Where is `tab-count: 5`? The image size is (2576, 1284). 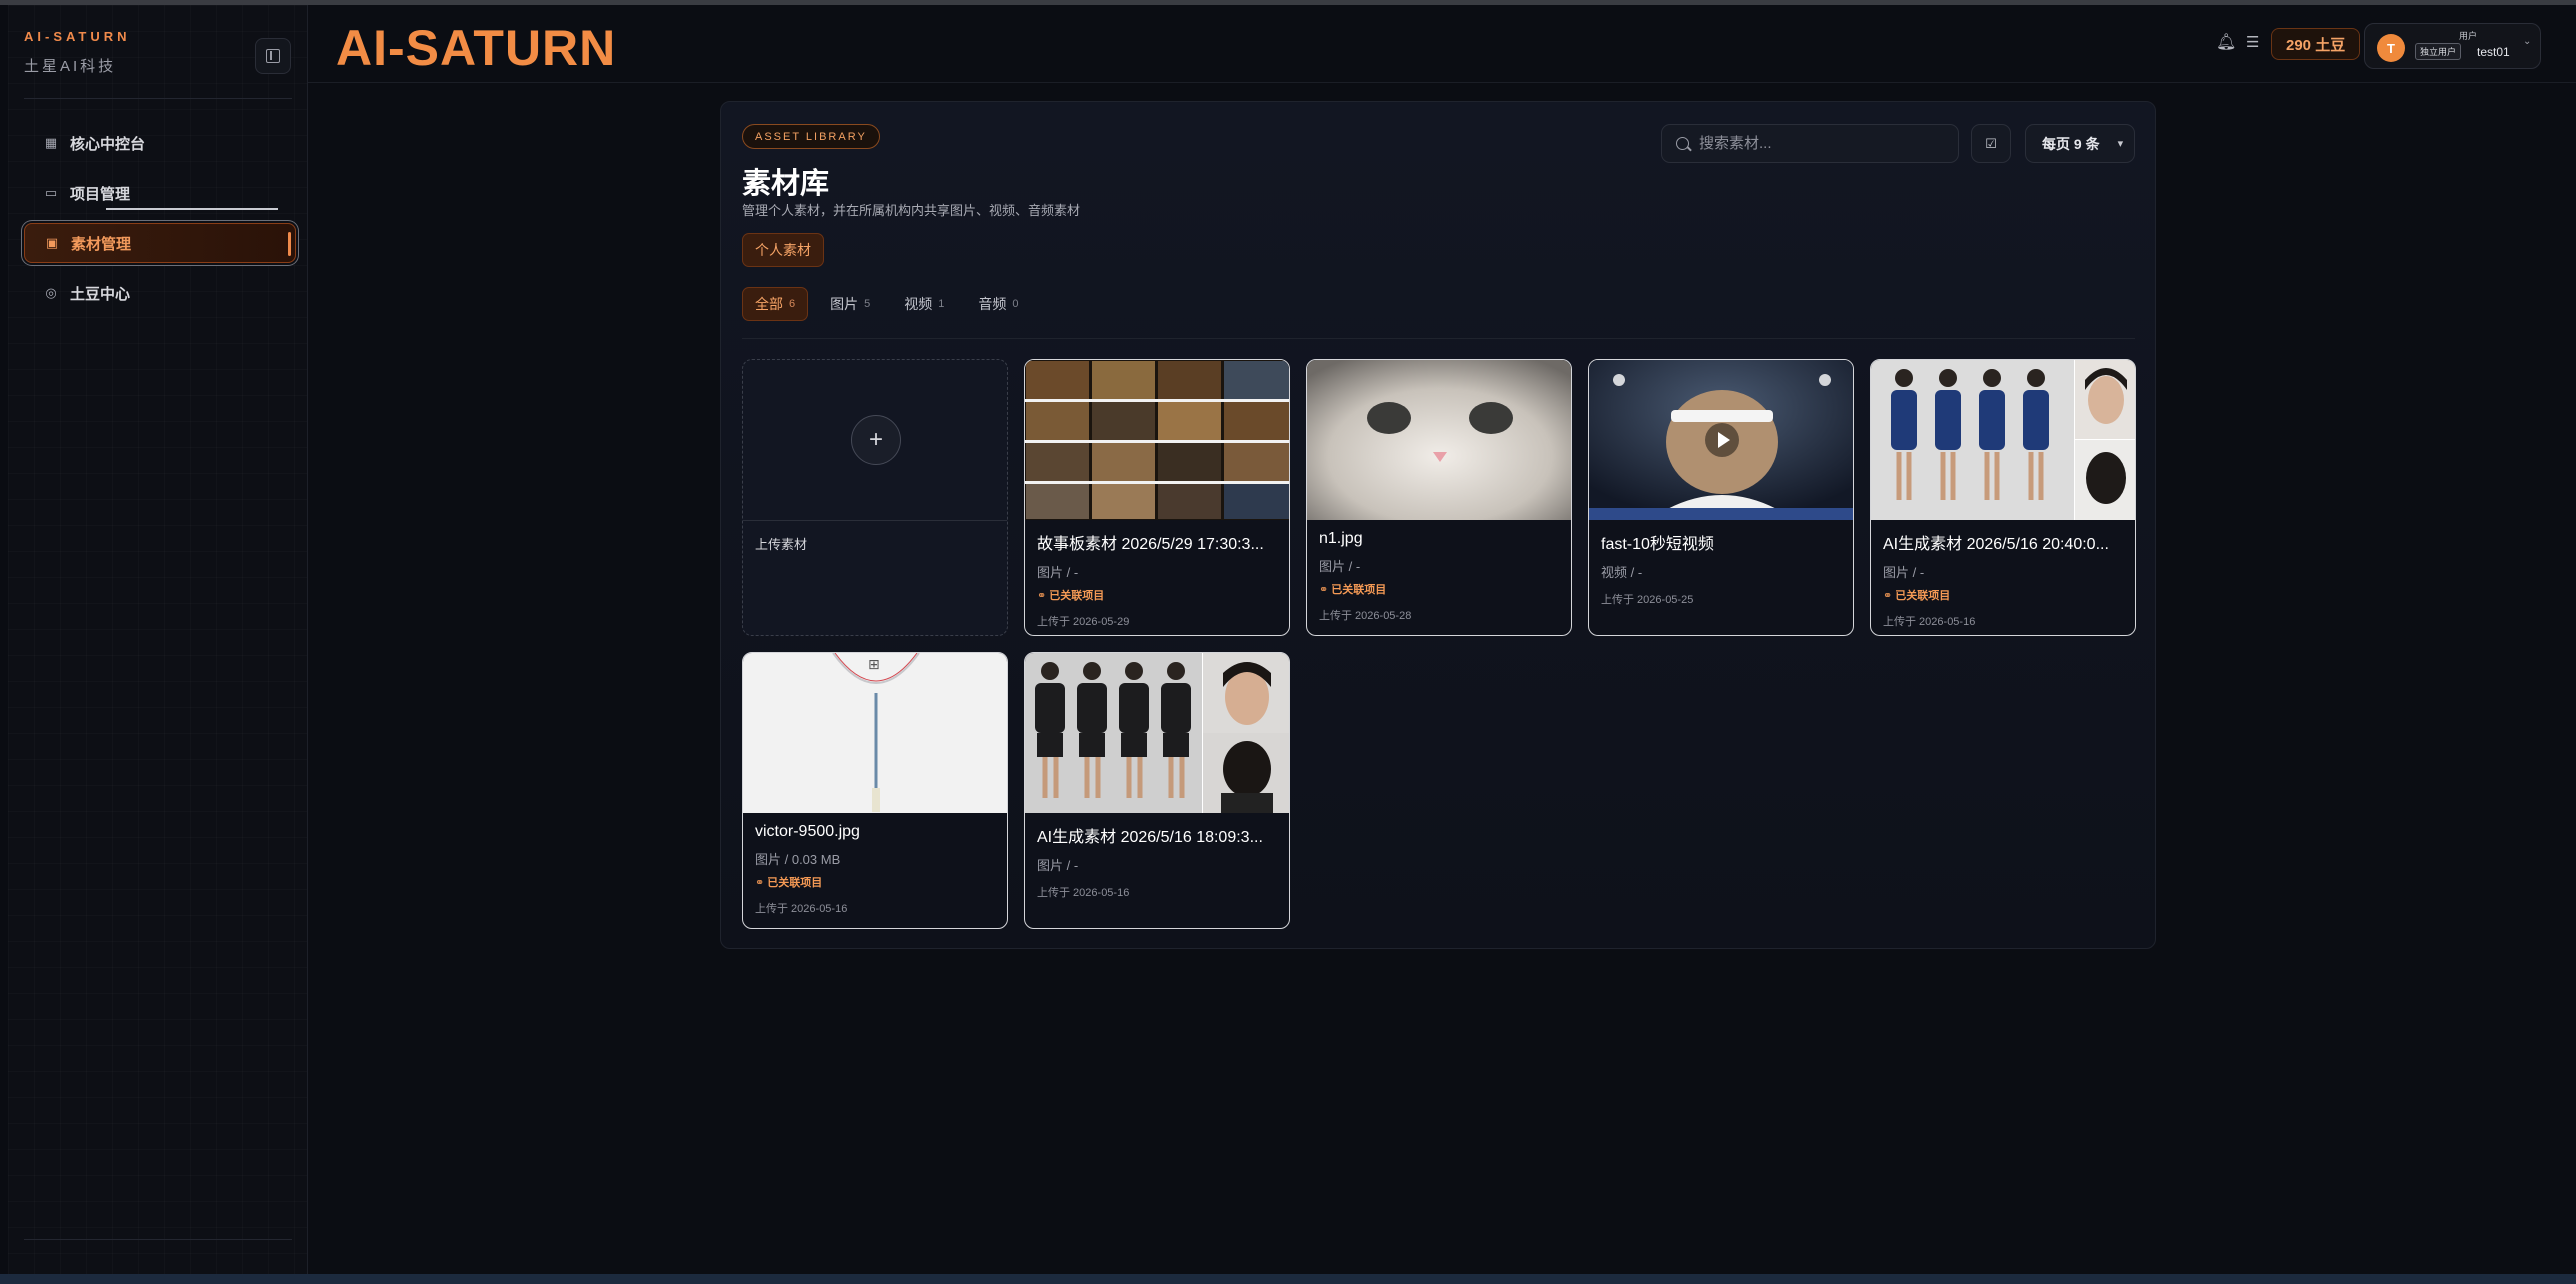 tab-count: 5 is located at coordinates (867, 304).